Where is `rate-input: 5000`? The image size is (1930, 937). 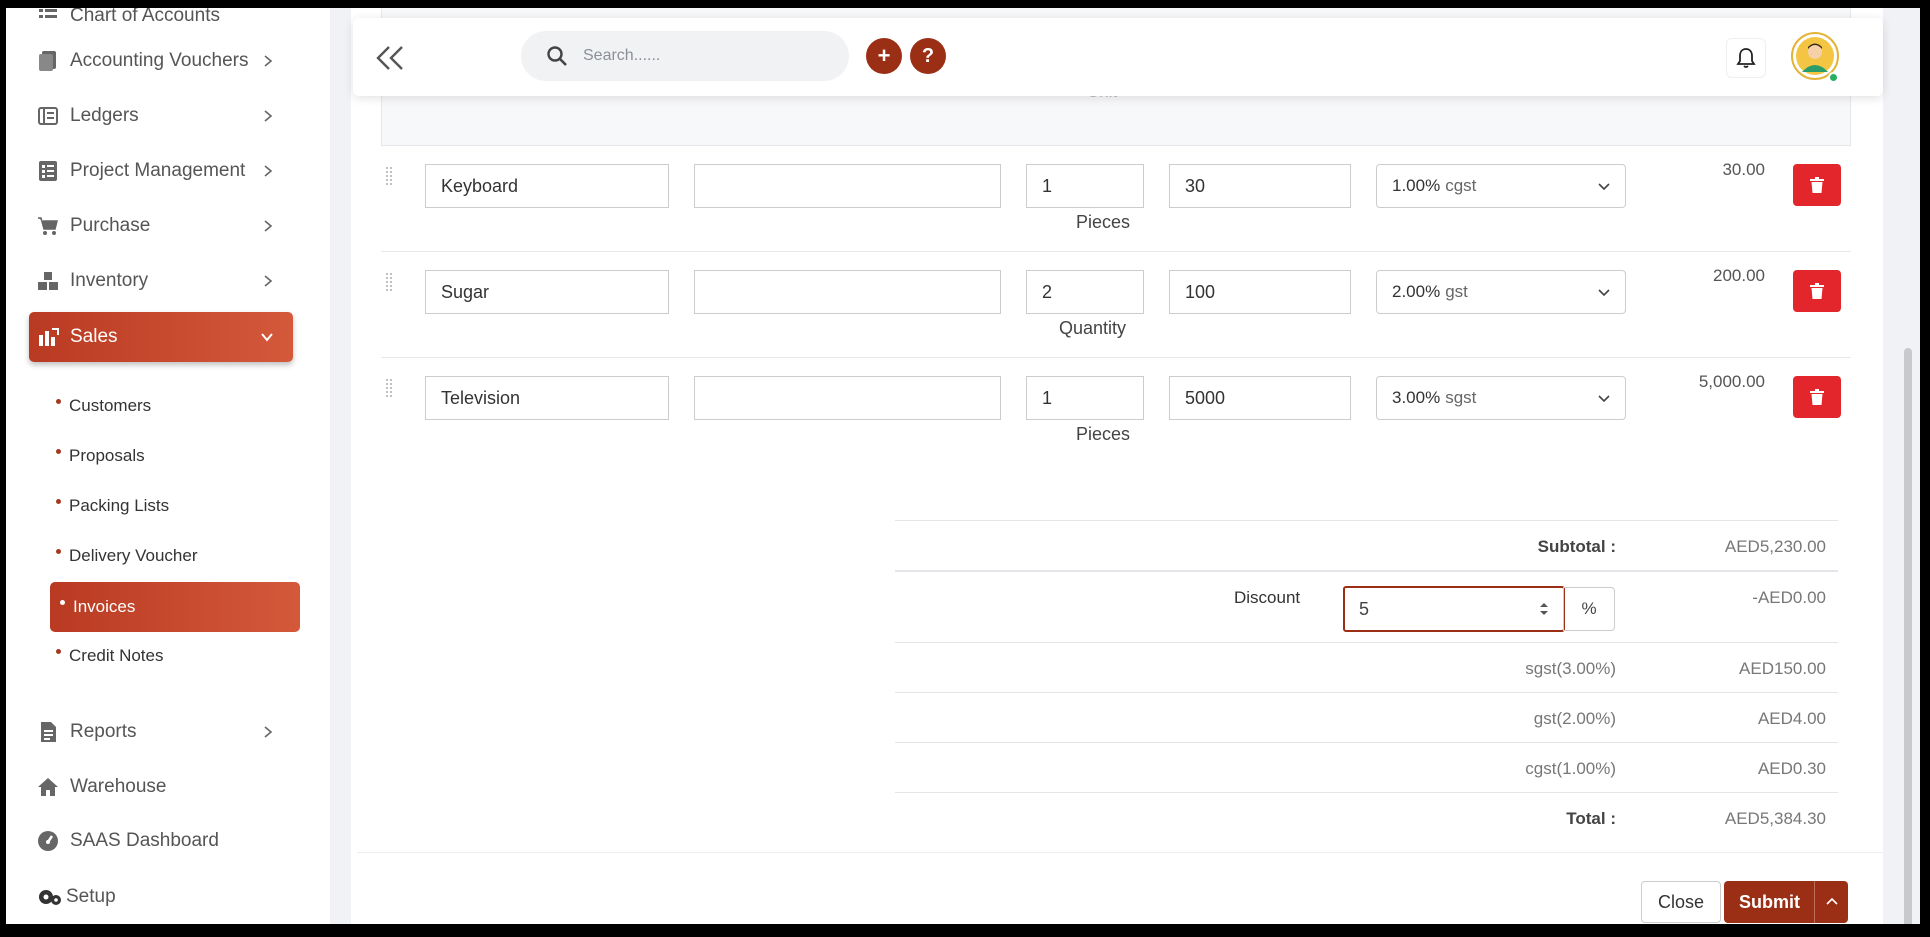 rate-input: 5000 is located at coordinates (1260, 398).